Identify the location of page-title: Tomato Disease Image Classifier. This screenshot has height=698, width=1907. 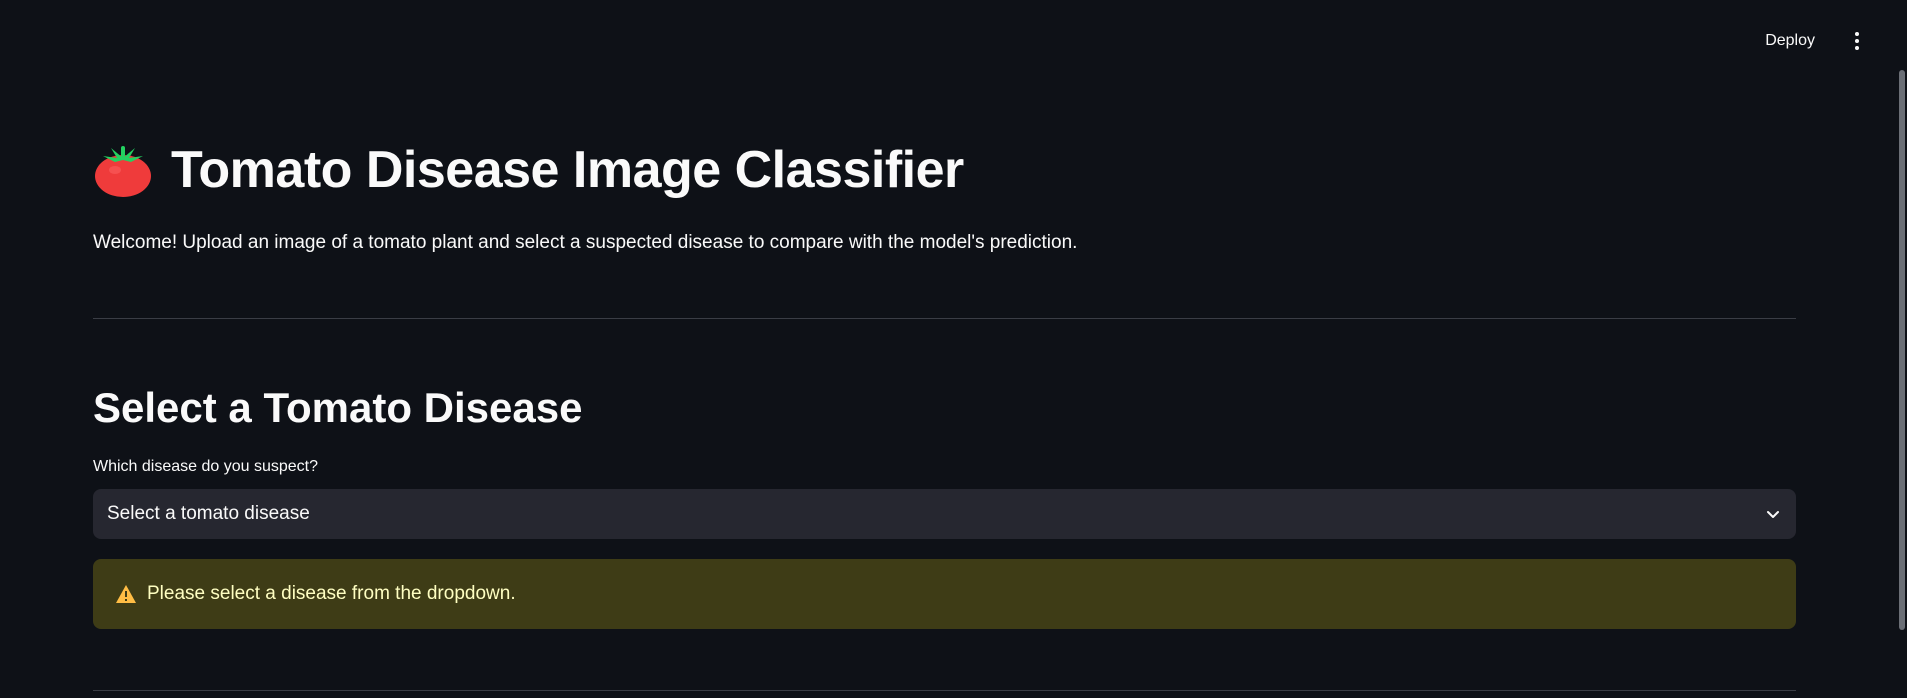
(567, 170).